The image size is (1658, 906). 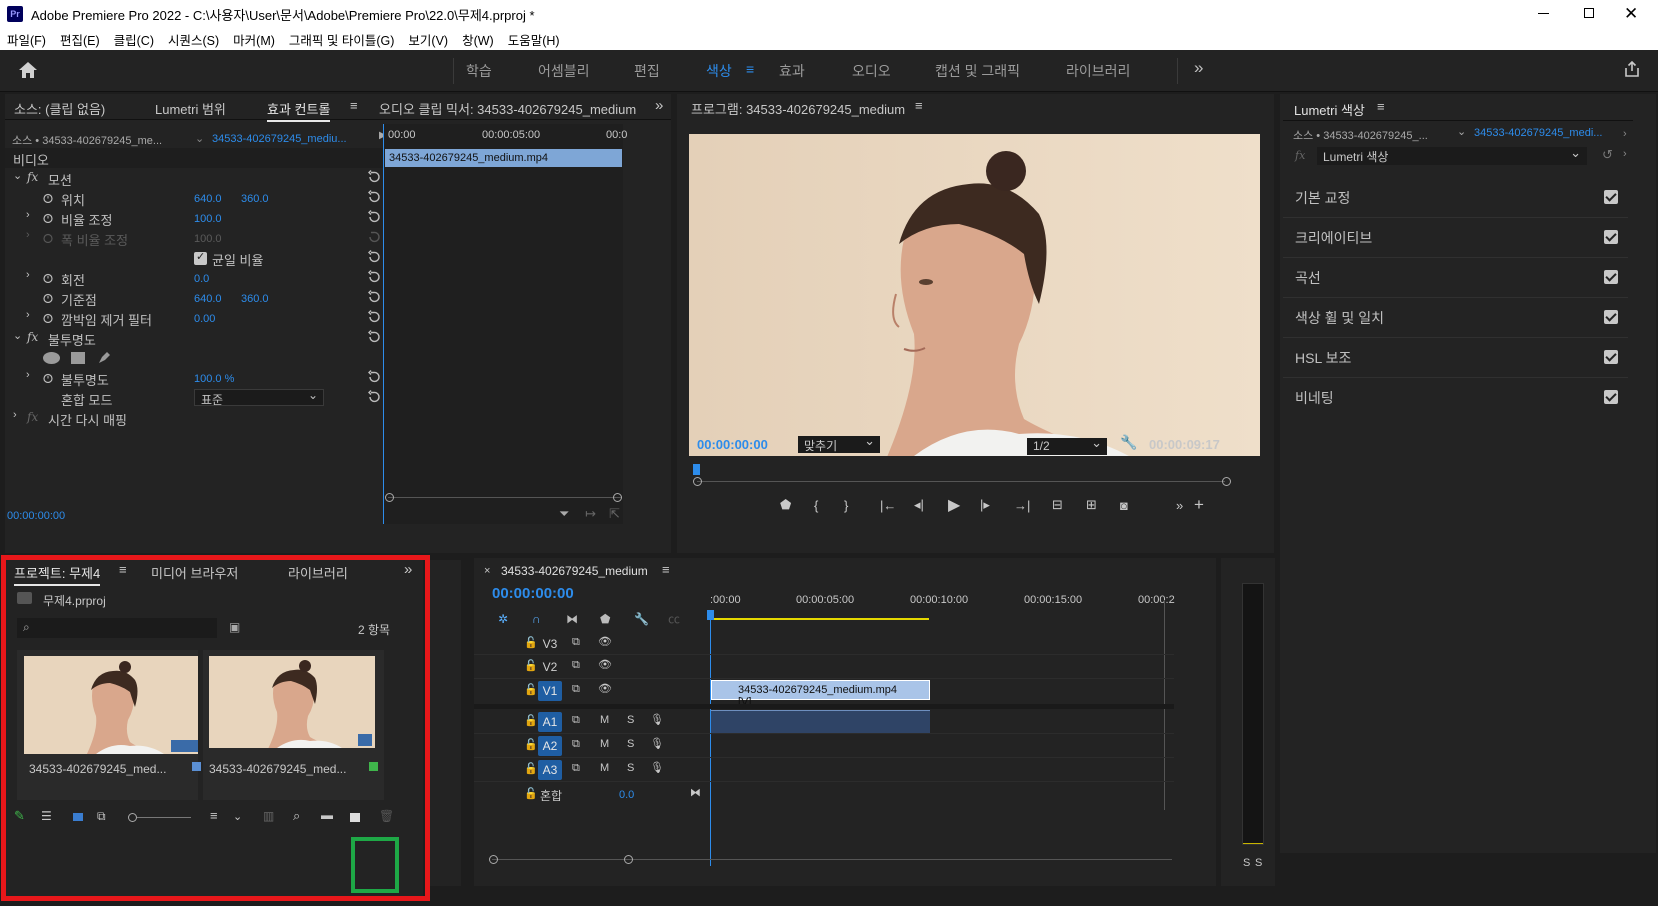 What do you see at coordinates (354, 105) in the screenshot?
I see `tab-menu-icon: ≡` at bounding box center [354, 105].